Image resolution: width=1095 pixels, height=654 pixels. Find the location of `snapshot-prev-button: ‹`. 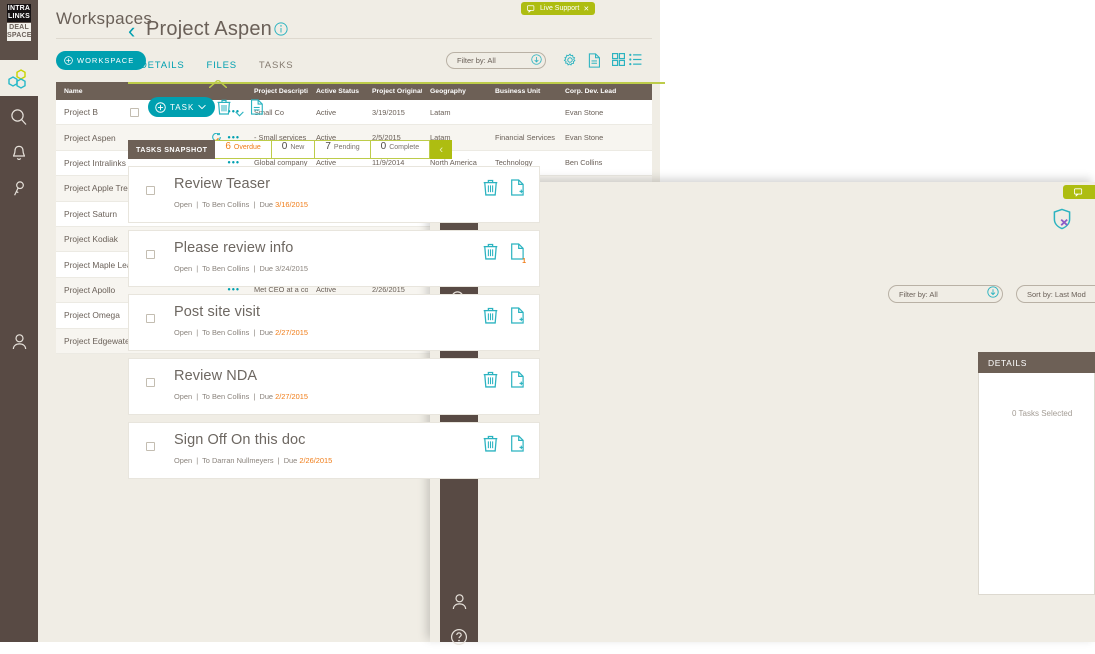

snapshot-prev-button: ‹ is located at coordinates (441, 149).